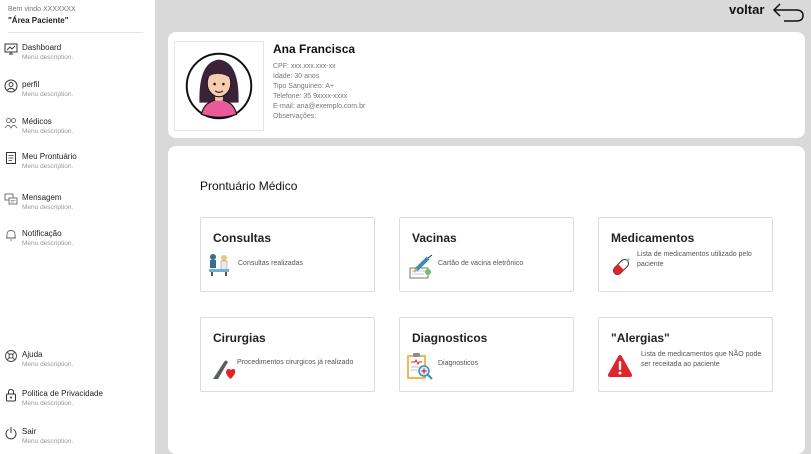  I want to click on monitor-icon, so click(11, 49).